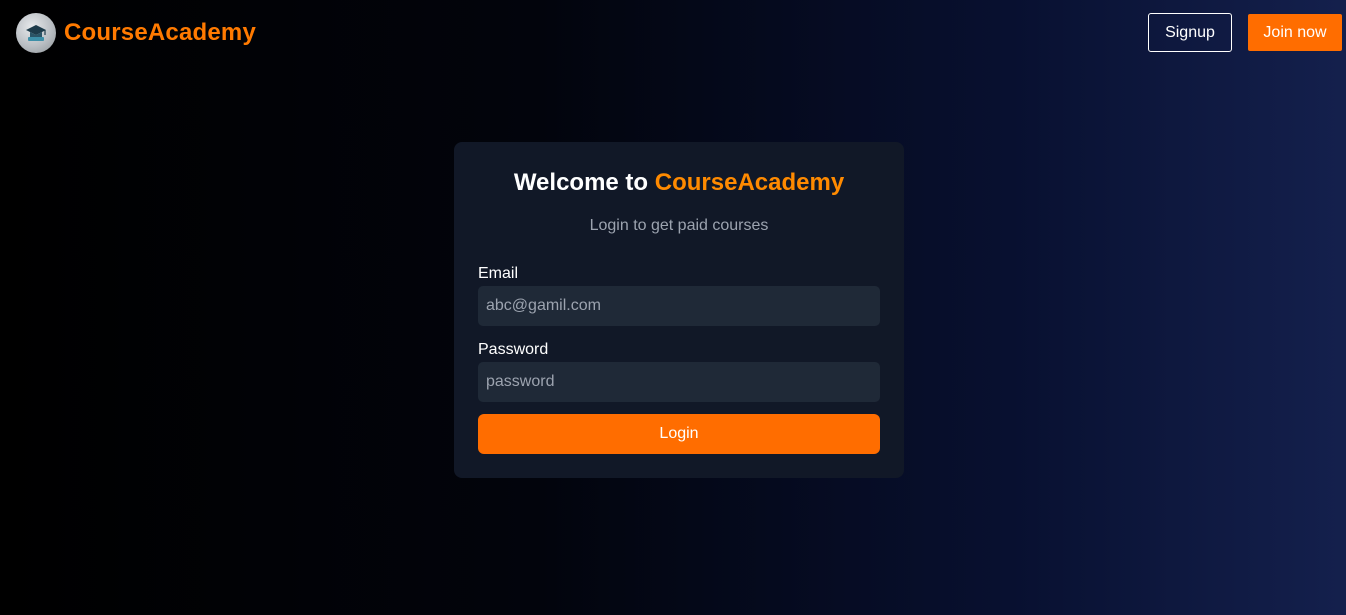  Describe the element at coordinates (160, 33) in the screenshot. I see `brand-name: CourseAcademy` at that location.